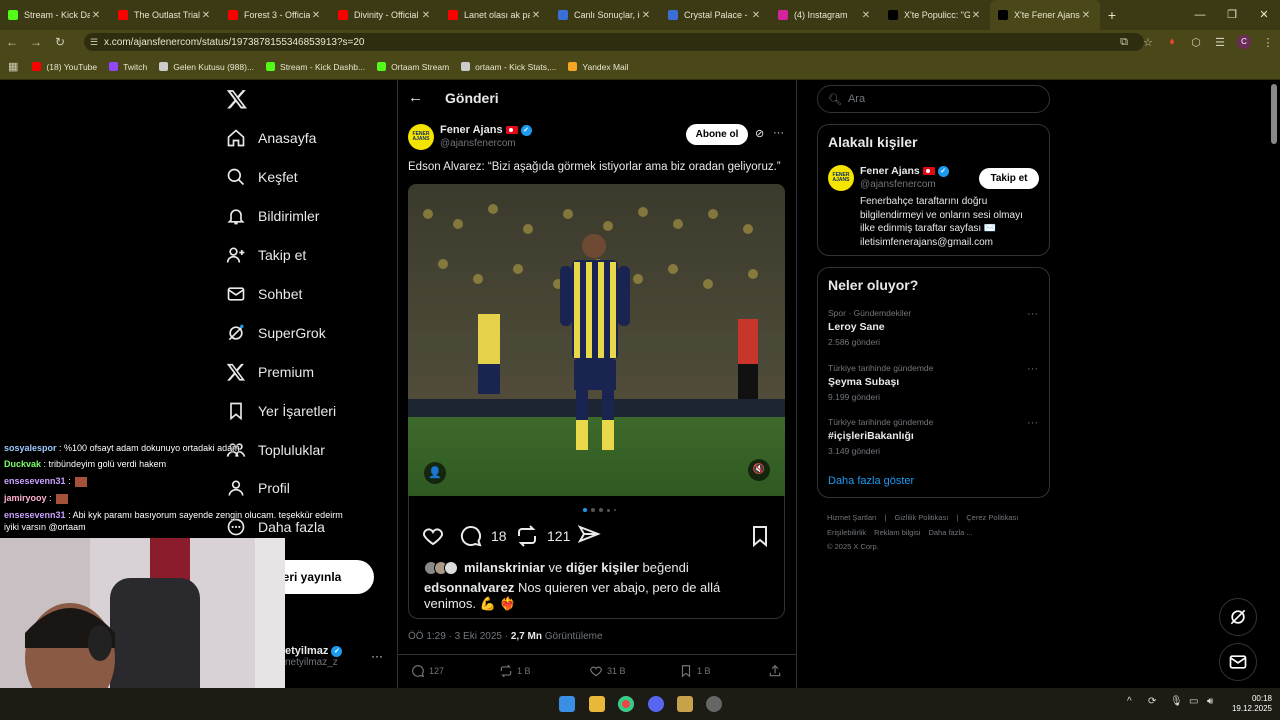 The width and height of the screenshot is (1280, 720). Describe the element at coordinates (605, 15) in the screenshot. I see `browser-tab: Canlı Sonuçlar, id ✕` at that location.